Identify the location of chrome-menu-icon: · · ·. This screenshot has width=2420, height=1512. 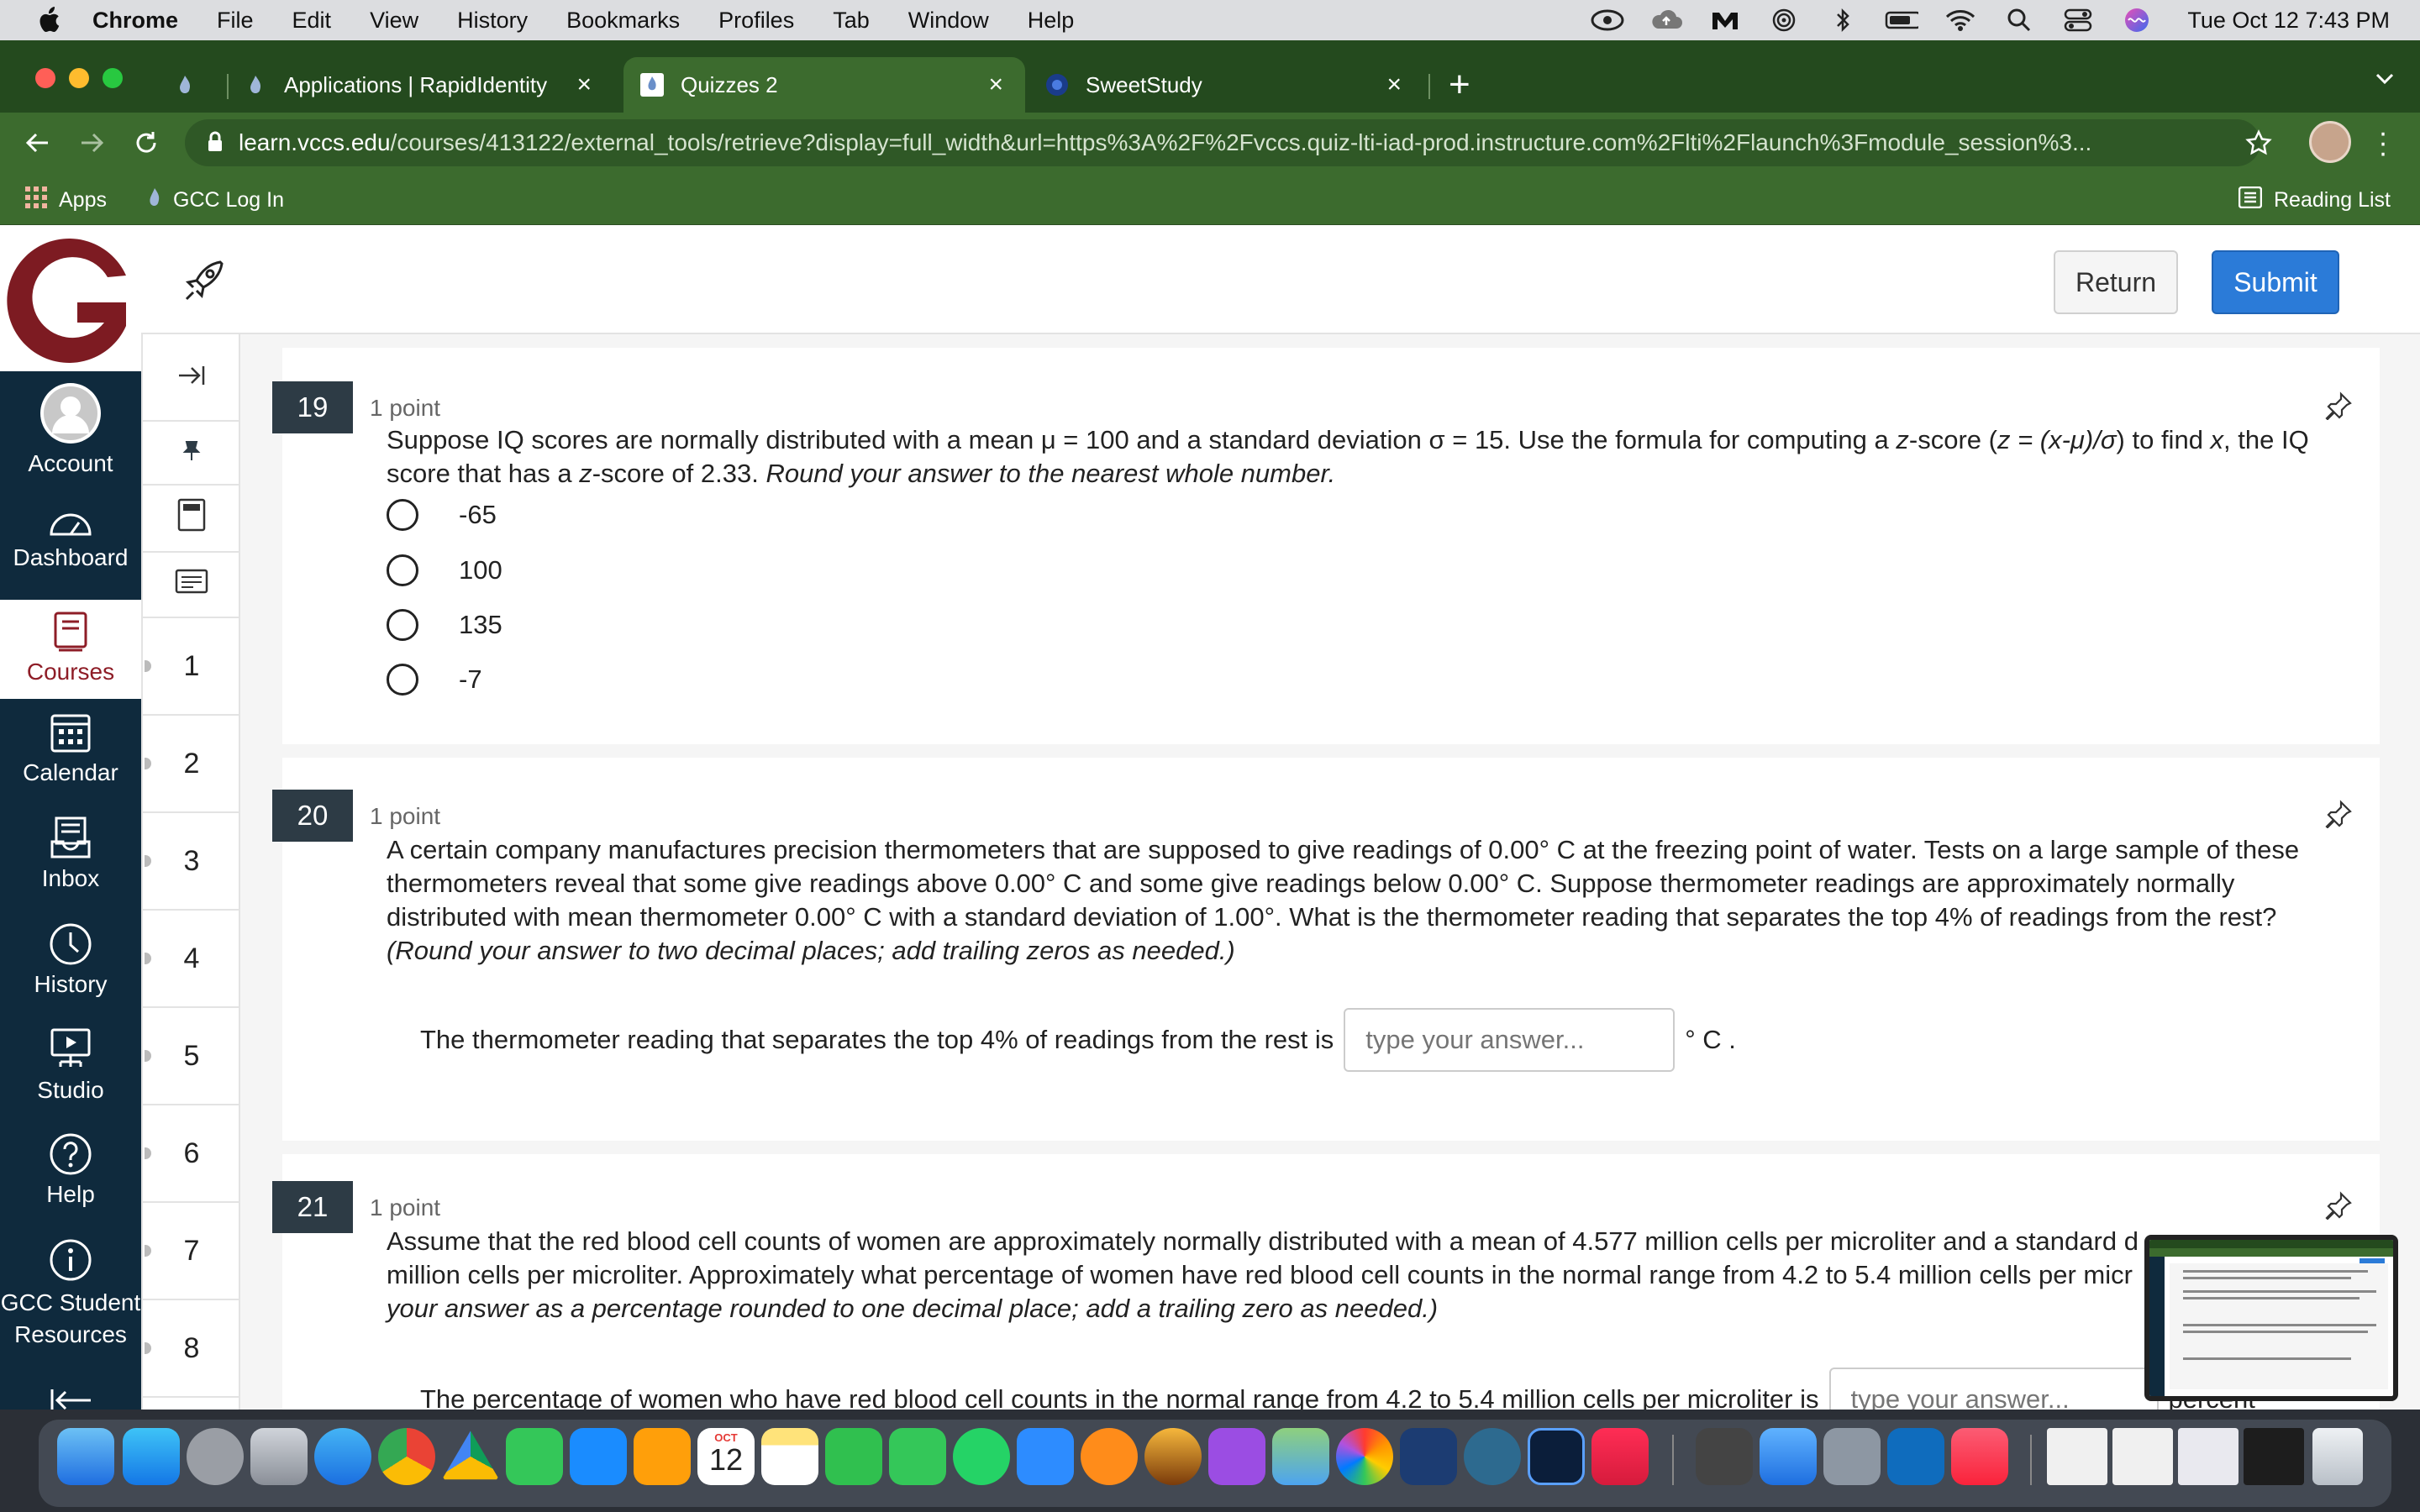
(2383, 142).